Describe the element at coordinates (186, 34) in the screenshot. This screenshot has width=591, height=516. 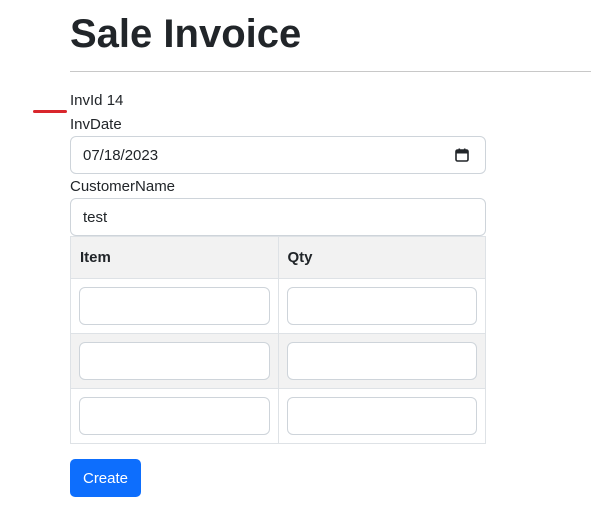
I see `page-title: Sale Invoice` at that location.